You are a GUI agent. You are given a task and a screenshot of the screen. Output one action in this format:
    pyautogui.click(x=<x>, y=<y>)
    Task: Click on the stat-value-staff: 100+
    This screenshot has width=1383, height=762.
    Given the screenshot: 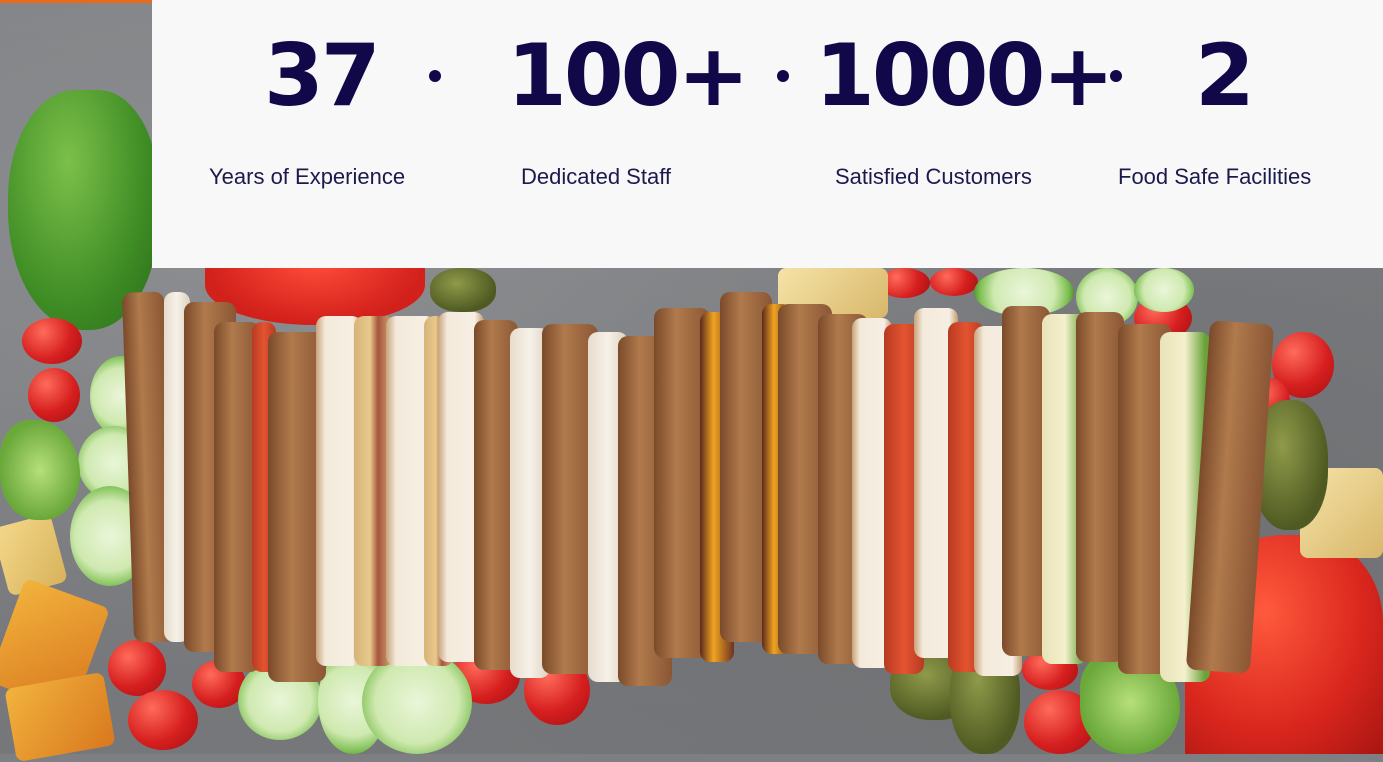 What is the action you would take?
    pyautogui.click(x=628, y=76)
    